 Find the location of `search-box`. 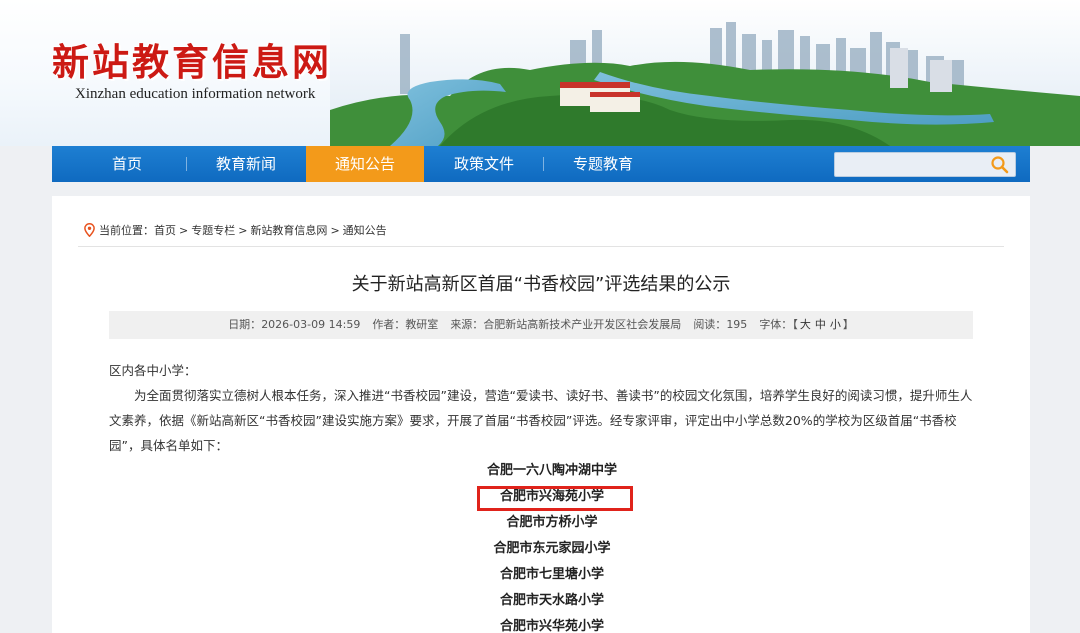

search-box is located at coordinates (925, 164).